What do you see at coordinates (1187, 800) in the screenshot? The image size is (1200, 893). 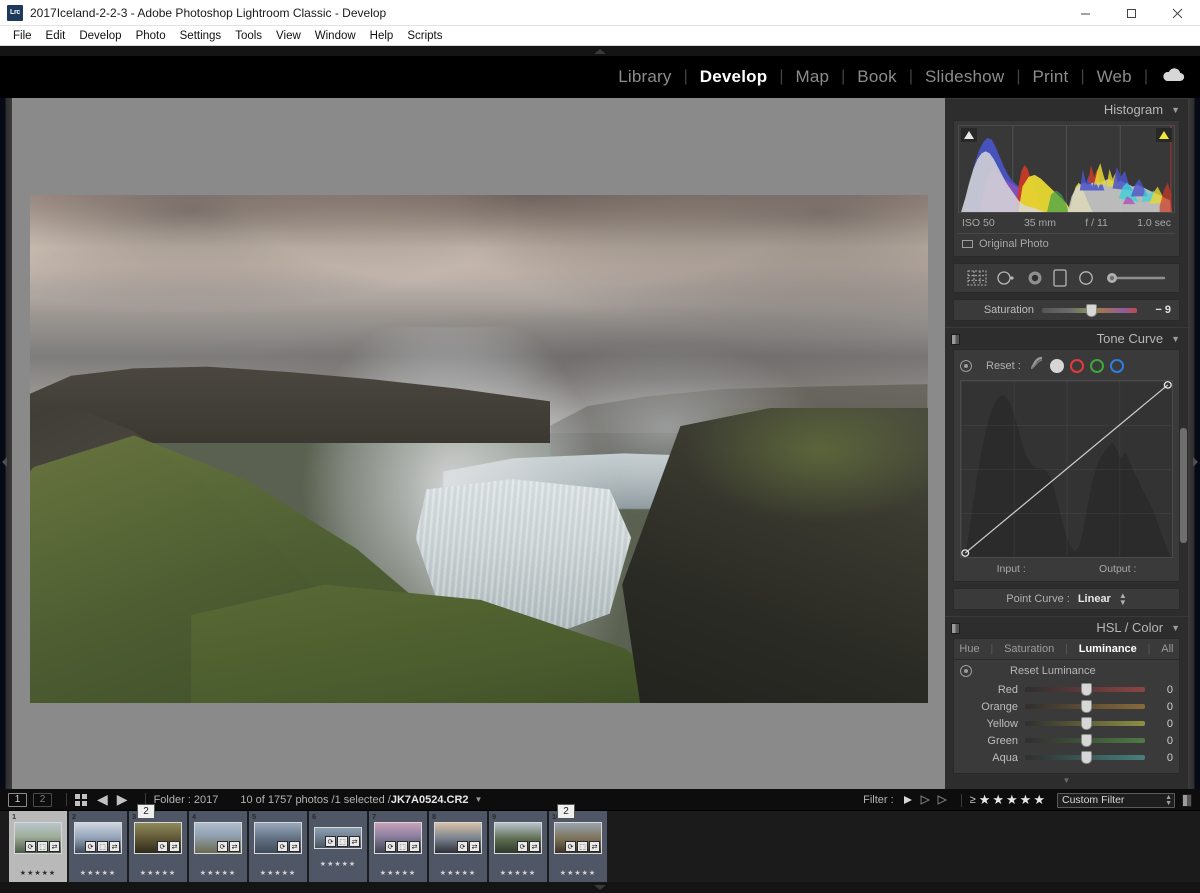 I see `filter-lock-icon` at bounding box center [1187, 800].